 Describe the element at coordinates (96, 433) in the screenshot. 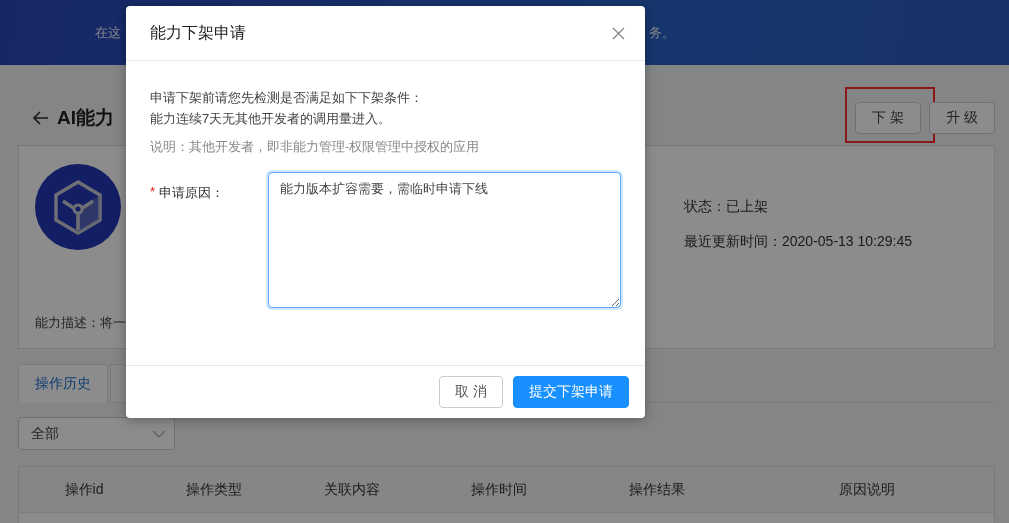

I see `filter-select: 全部` at that location.